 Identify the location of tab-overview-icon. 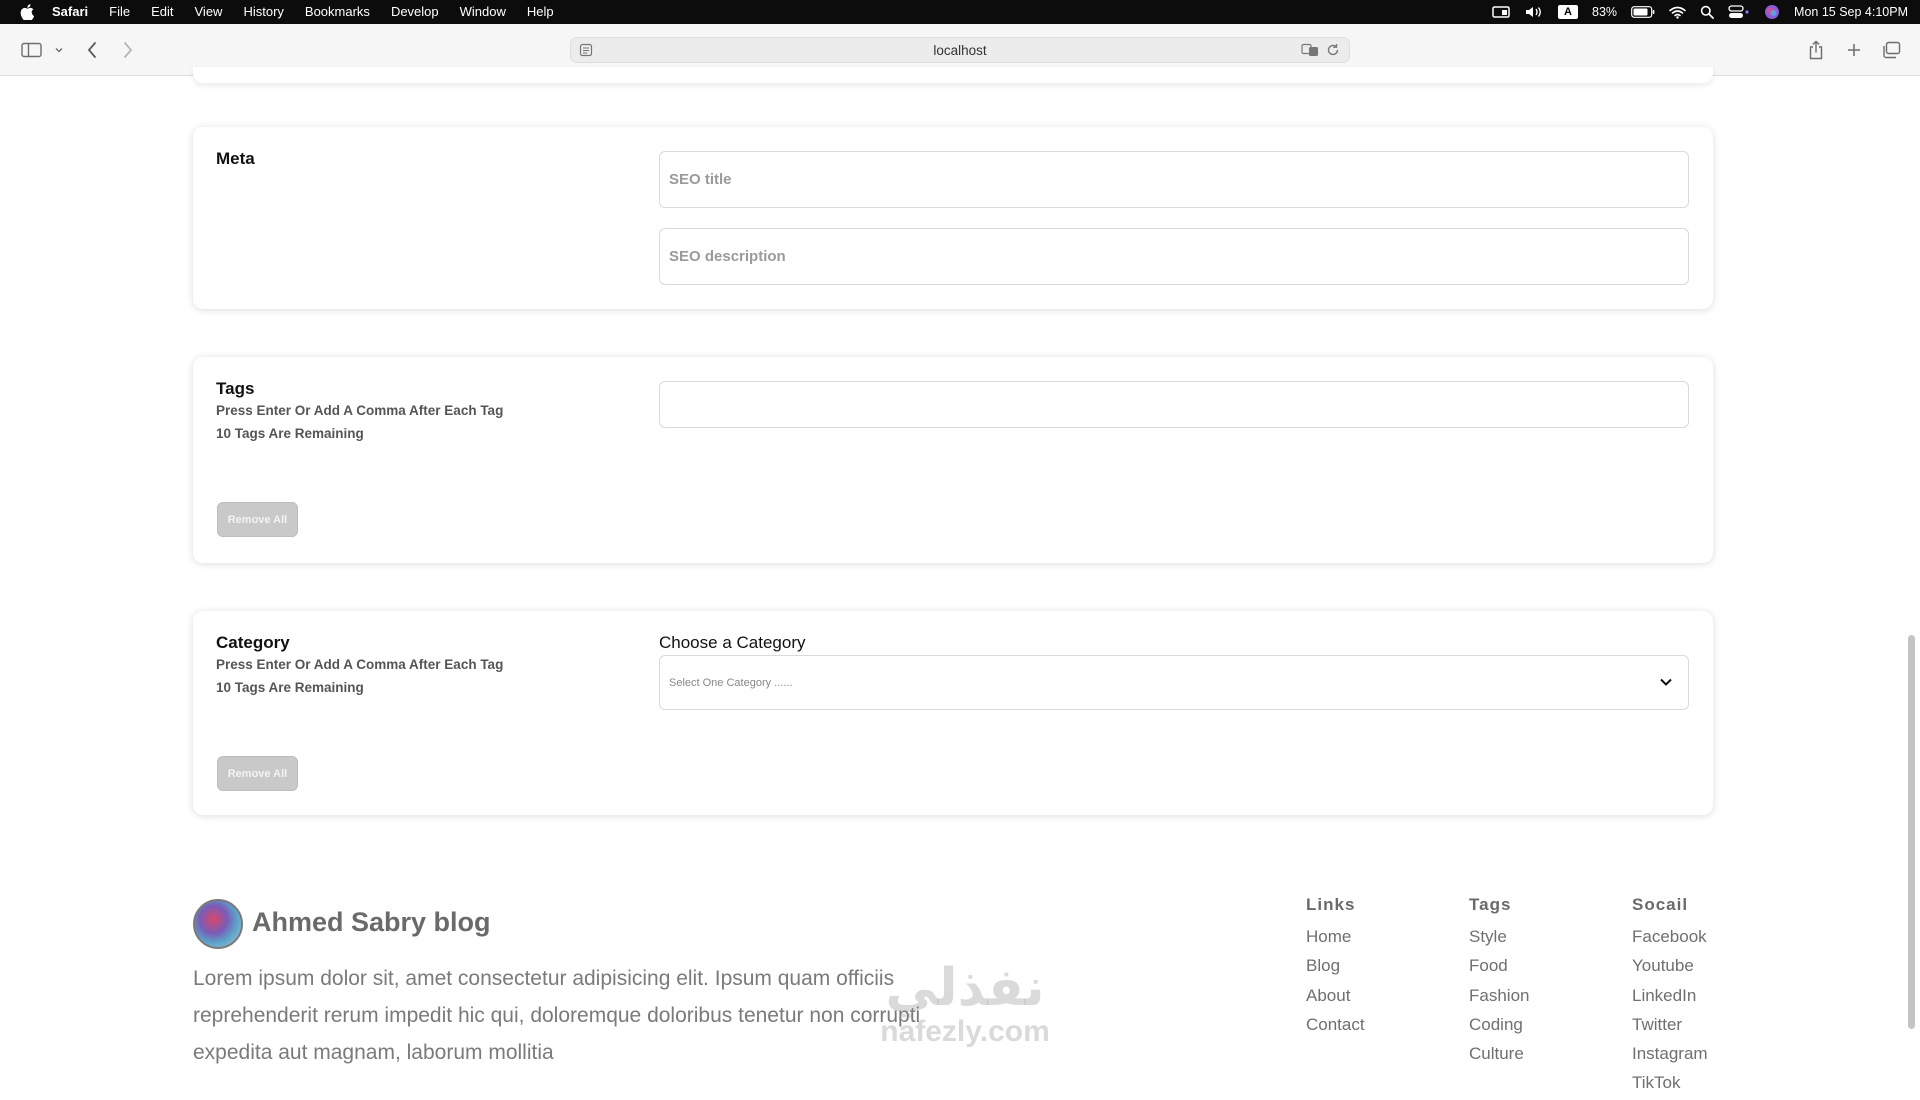
(1891, 50).